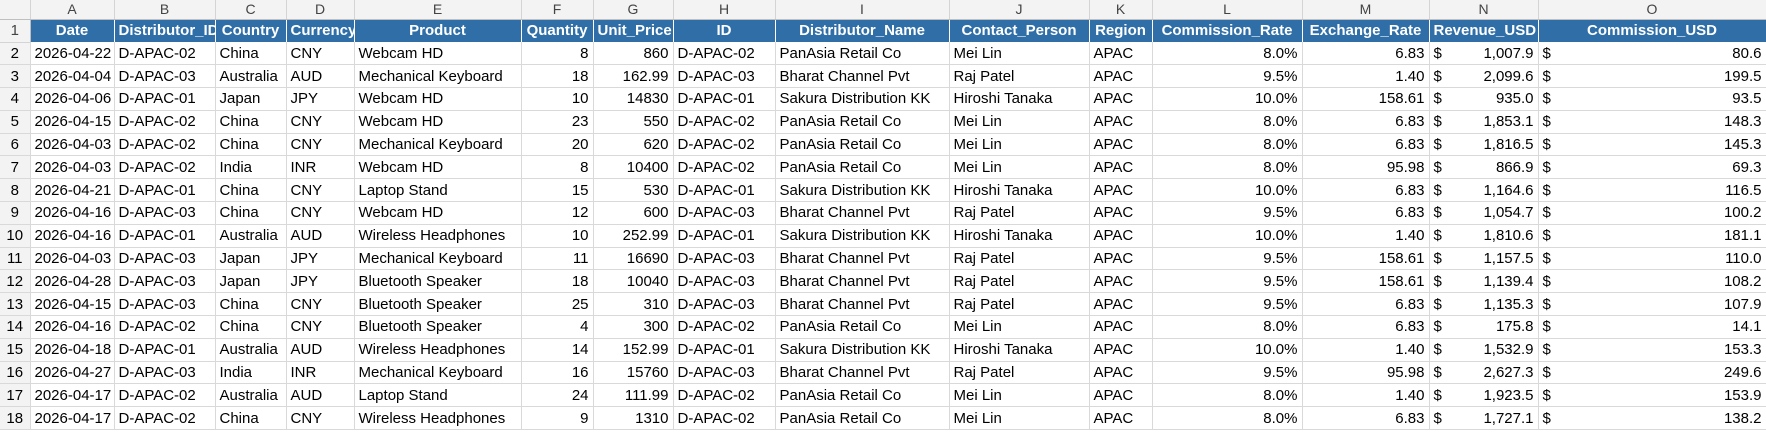 Image resolution: width=1766 pixels, height=440 pixels. I want to click on cell-date: 2026-04-17, so click(72, 395).